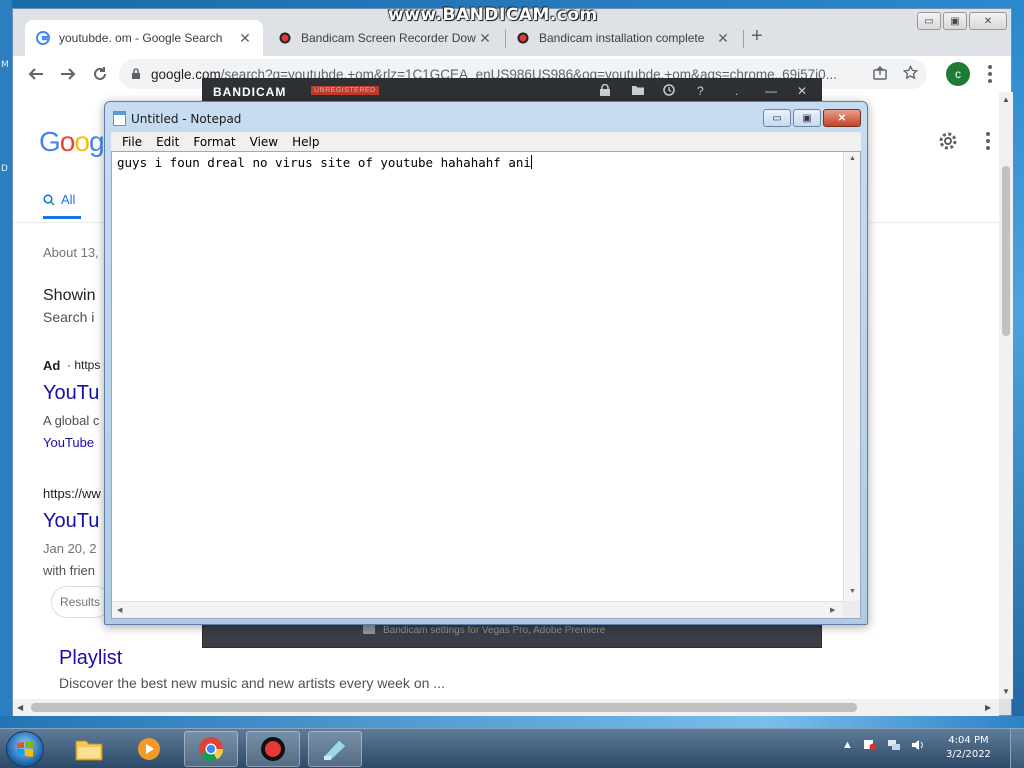 This screenshot has width=1024, height=768. What do you see at coordinates (68, 317) in the screenshot?
I see `search-instead-link: Search i` at bounding box center [68, 317].